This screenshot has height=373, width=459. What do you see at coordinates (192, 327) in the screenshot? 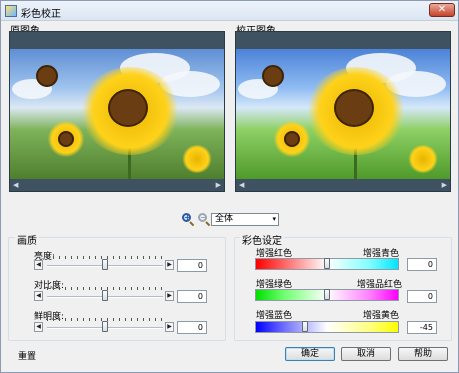
I see `sharpness-value: 0` at bounding box center [192, 327].